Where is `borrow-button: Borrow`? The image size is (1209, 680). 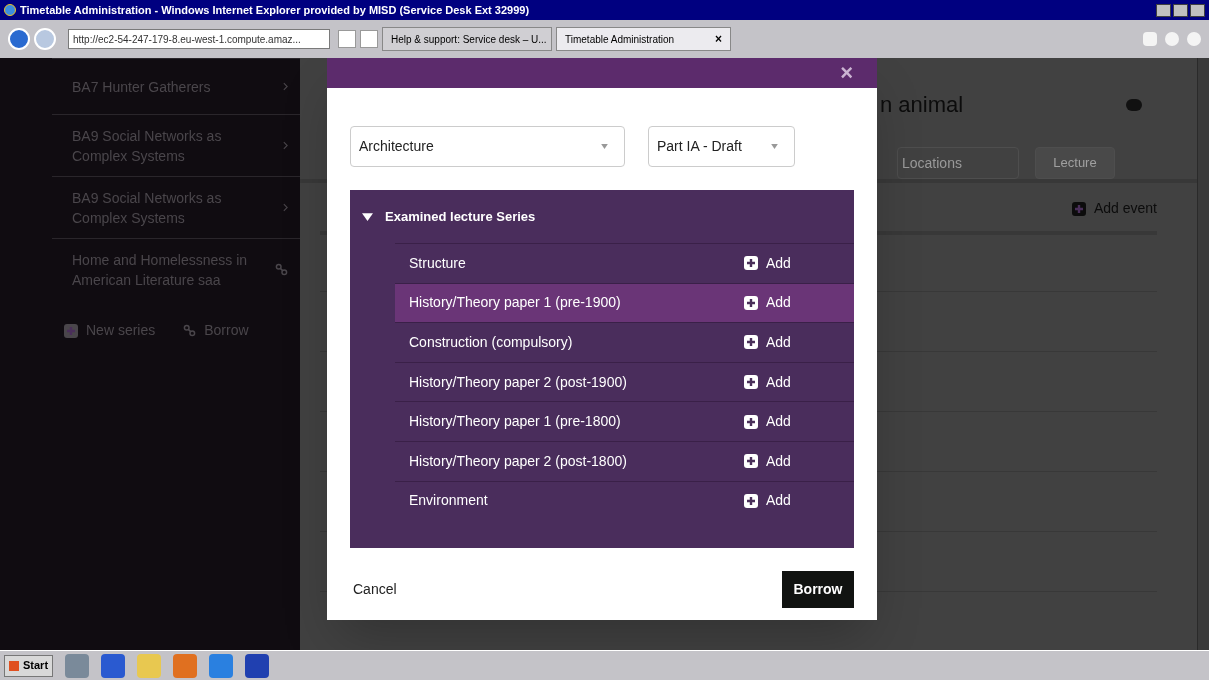 borrow-button: Borrow is located at coordinates (818, 589).